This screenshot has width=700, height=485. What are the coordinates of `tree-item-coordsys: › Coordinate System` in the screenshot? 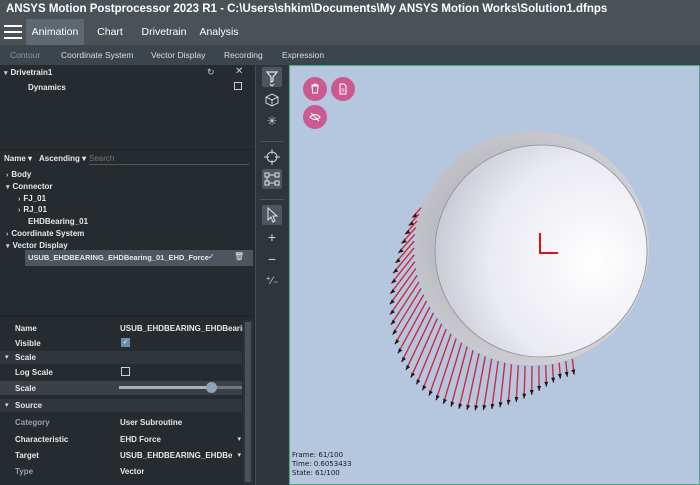 It's located at (45, 233).